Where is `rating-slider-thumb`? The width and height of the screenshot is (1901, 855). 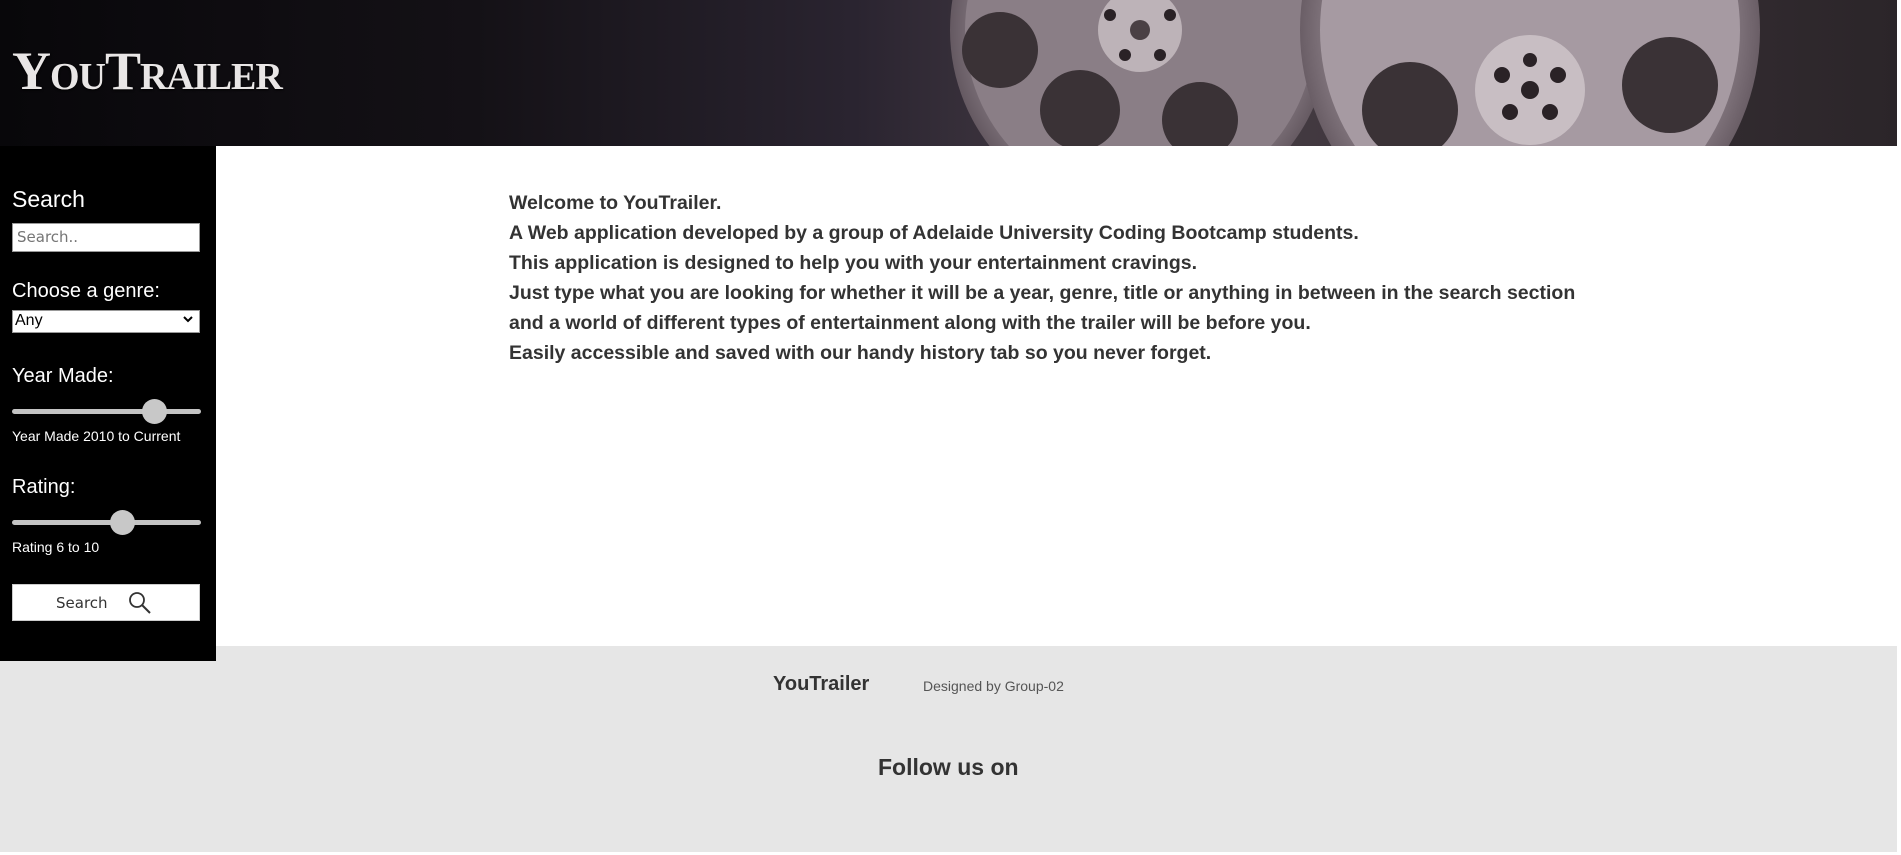
rating-slider-thumb is located at coordinates (123, 522).